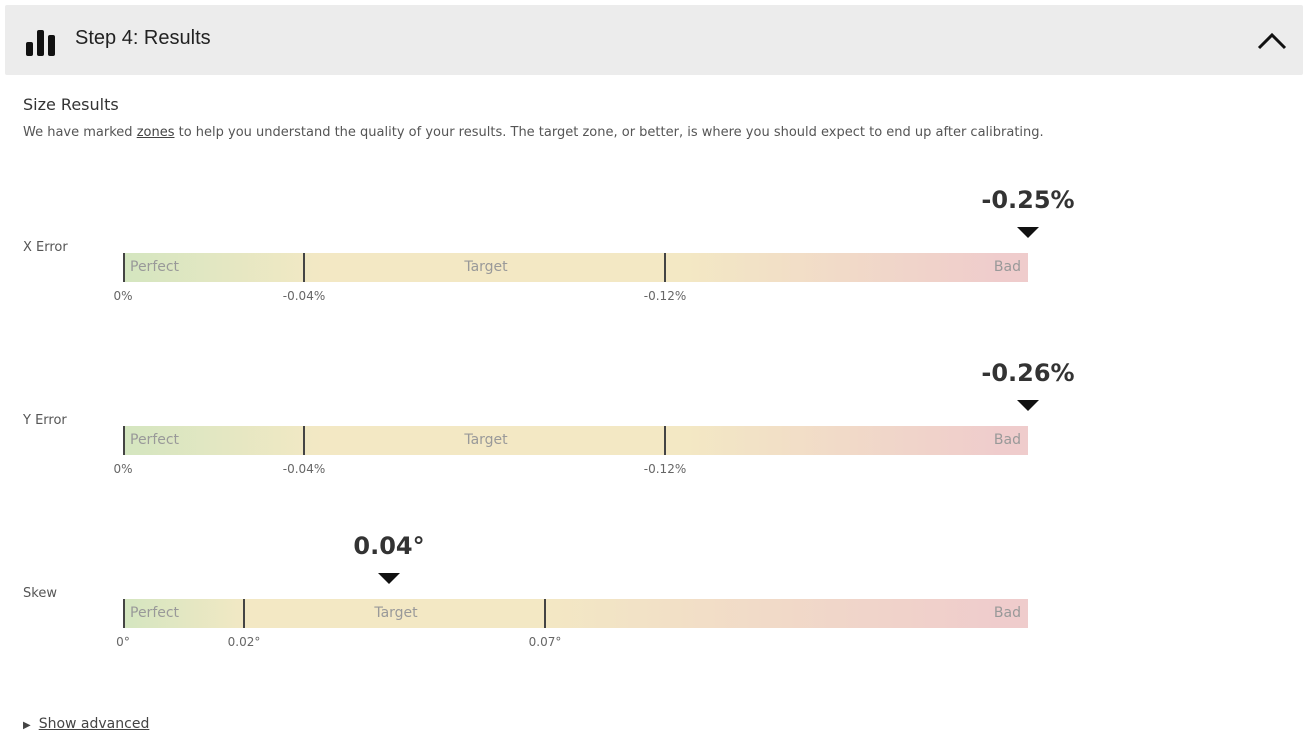 This screenshot has width=1309, height=742. What do you see at coordinates (45, 247) in the screenshot?
I see `row-label: X Error` at bounding box center [45, 247].